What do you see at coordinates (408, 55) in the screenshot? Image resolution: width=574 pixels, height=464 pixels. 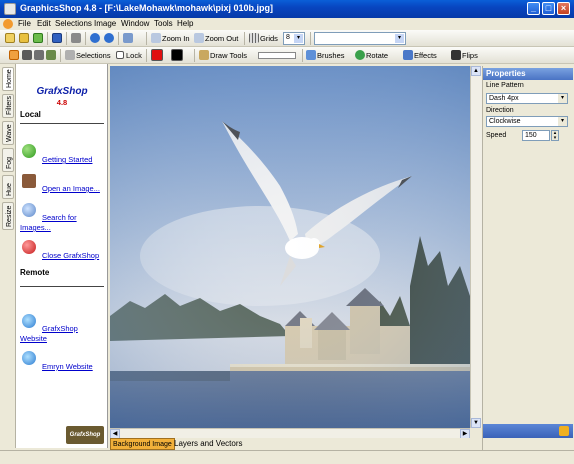 I see `effects-icon` at bounding box center [408, 55].